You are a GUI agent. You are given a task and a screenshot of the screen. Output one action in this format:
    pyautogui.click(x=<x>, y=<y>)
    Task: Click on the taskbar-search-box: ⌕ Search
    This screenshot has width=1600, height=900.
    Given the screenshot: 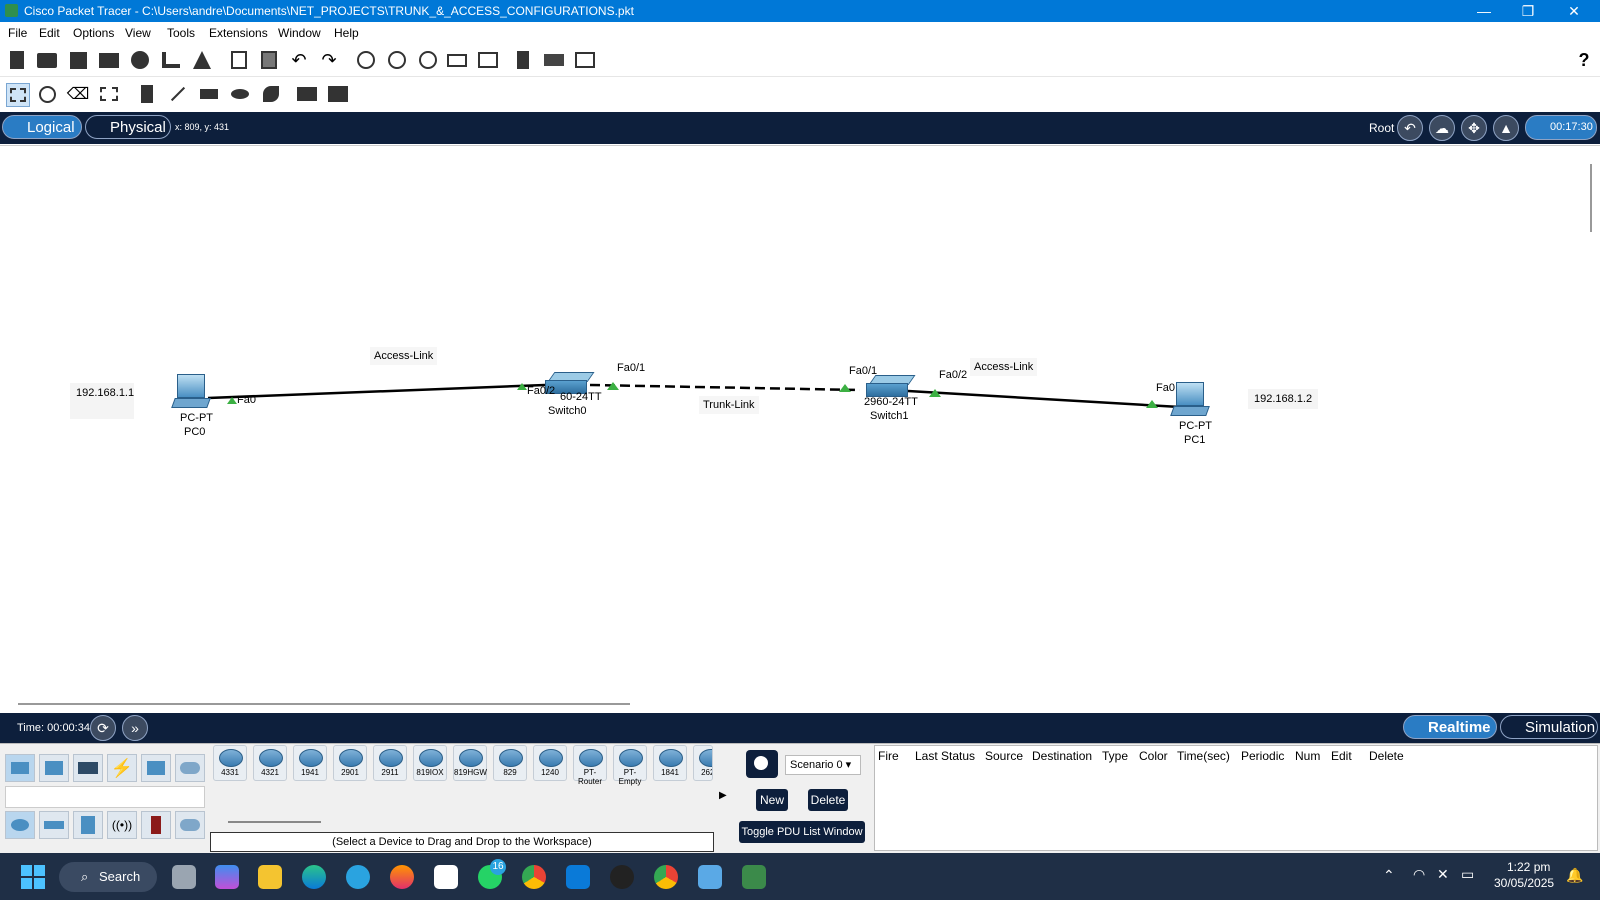 What is the action you would take?
    pyautogui.click(x=108, y=877)
    